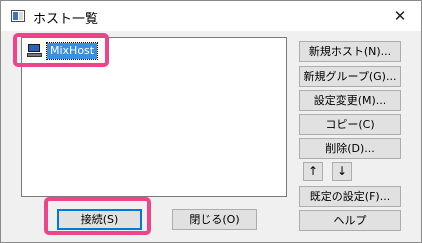 The width and height of the screenshot is (422, 243). I want to click on move-down-button: ↓, so click(342, 171).